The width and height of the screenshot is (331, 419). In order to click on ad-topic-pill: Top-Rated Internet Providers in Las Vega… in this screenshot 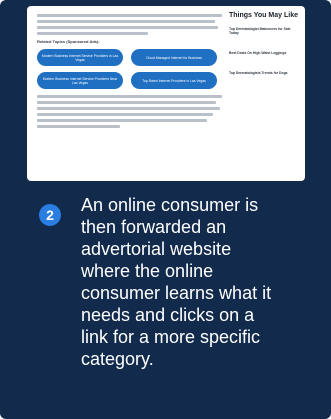, I will do `click(174, 80)`.